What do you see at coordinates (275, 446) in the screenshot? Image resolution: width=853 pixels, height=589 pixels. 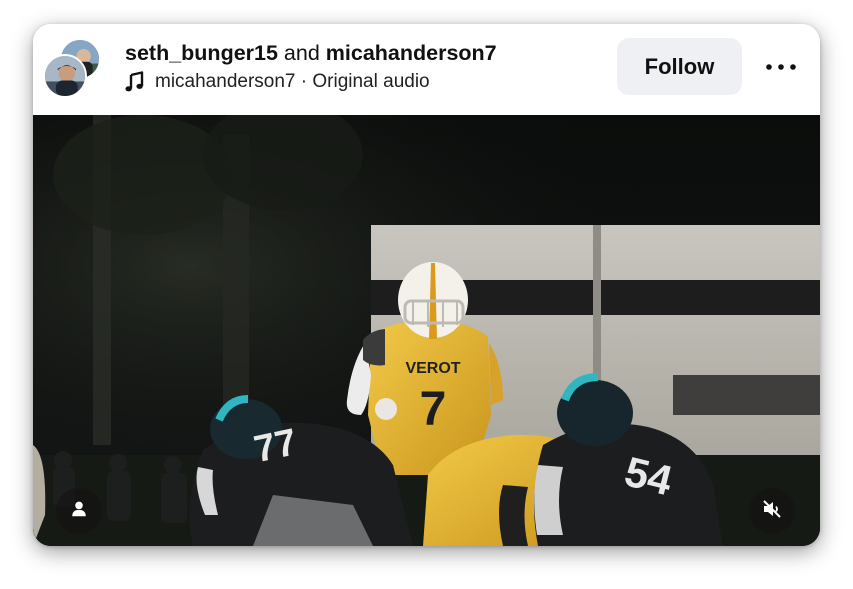 I see `lineman-left-number: 77` at bounding box center [275, 446].